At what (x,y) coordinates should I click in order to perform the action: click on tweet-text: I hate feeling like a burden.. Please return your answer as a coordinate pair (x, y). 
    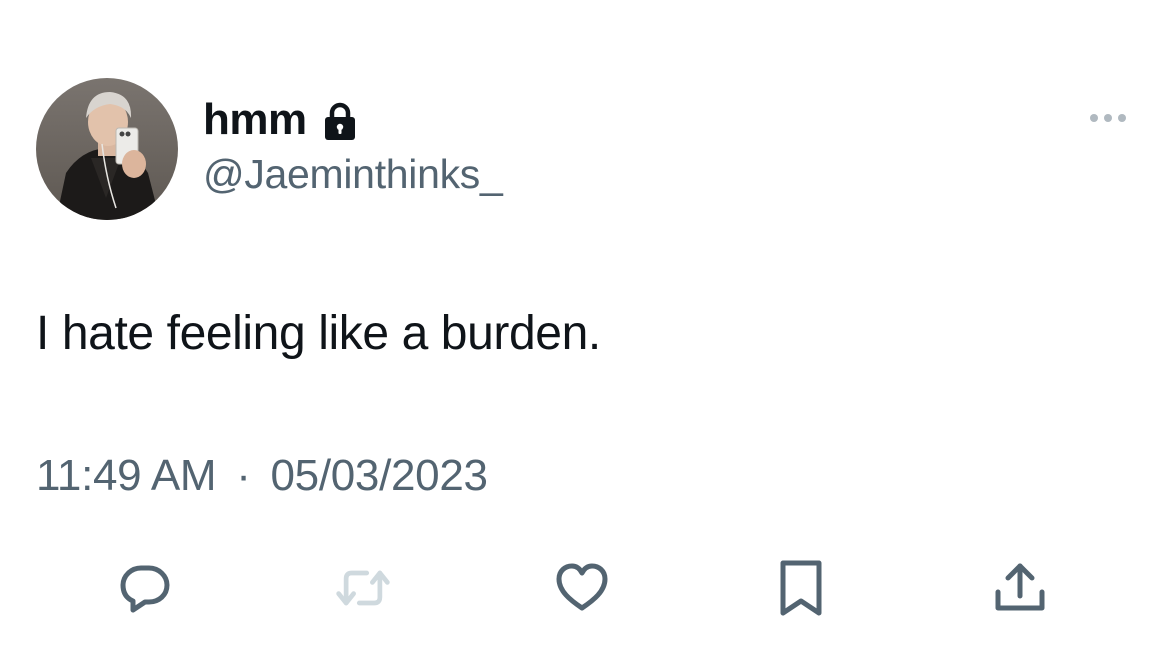
    Looking at the image, I should click on (318, 333).